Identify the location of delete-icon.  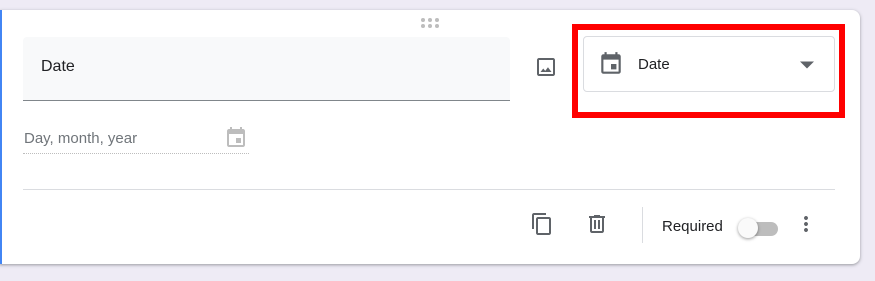
(597, 224).